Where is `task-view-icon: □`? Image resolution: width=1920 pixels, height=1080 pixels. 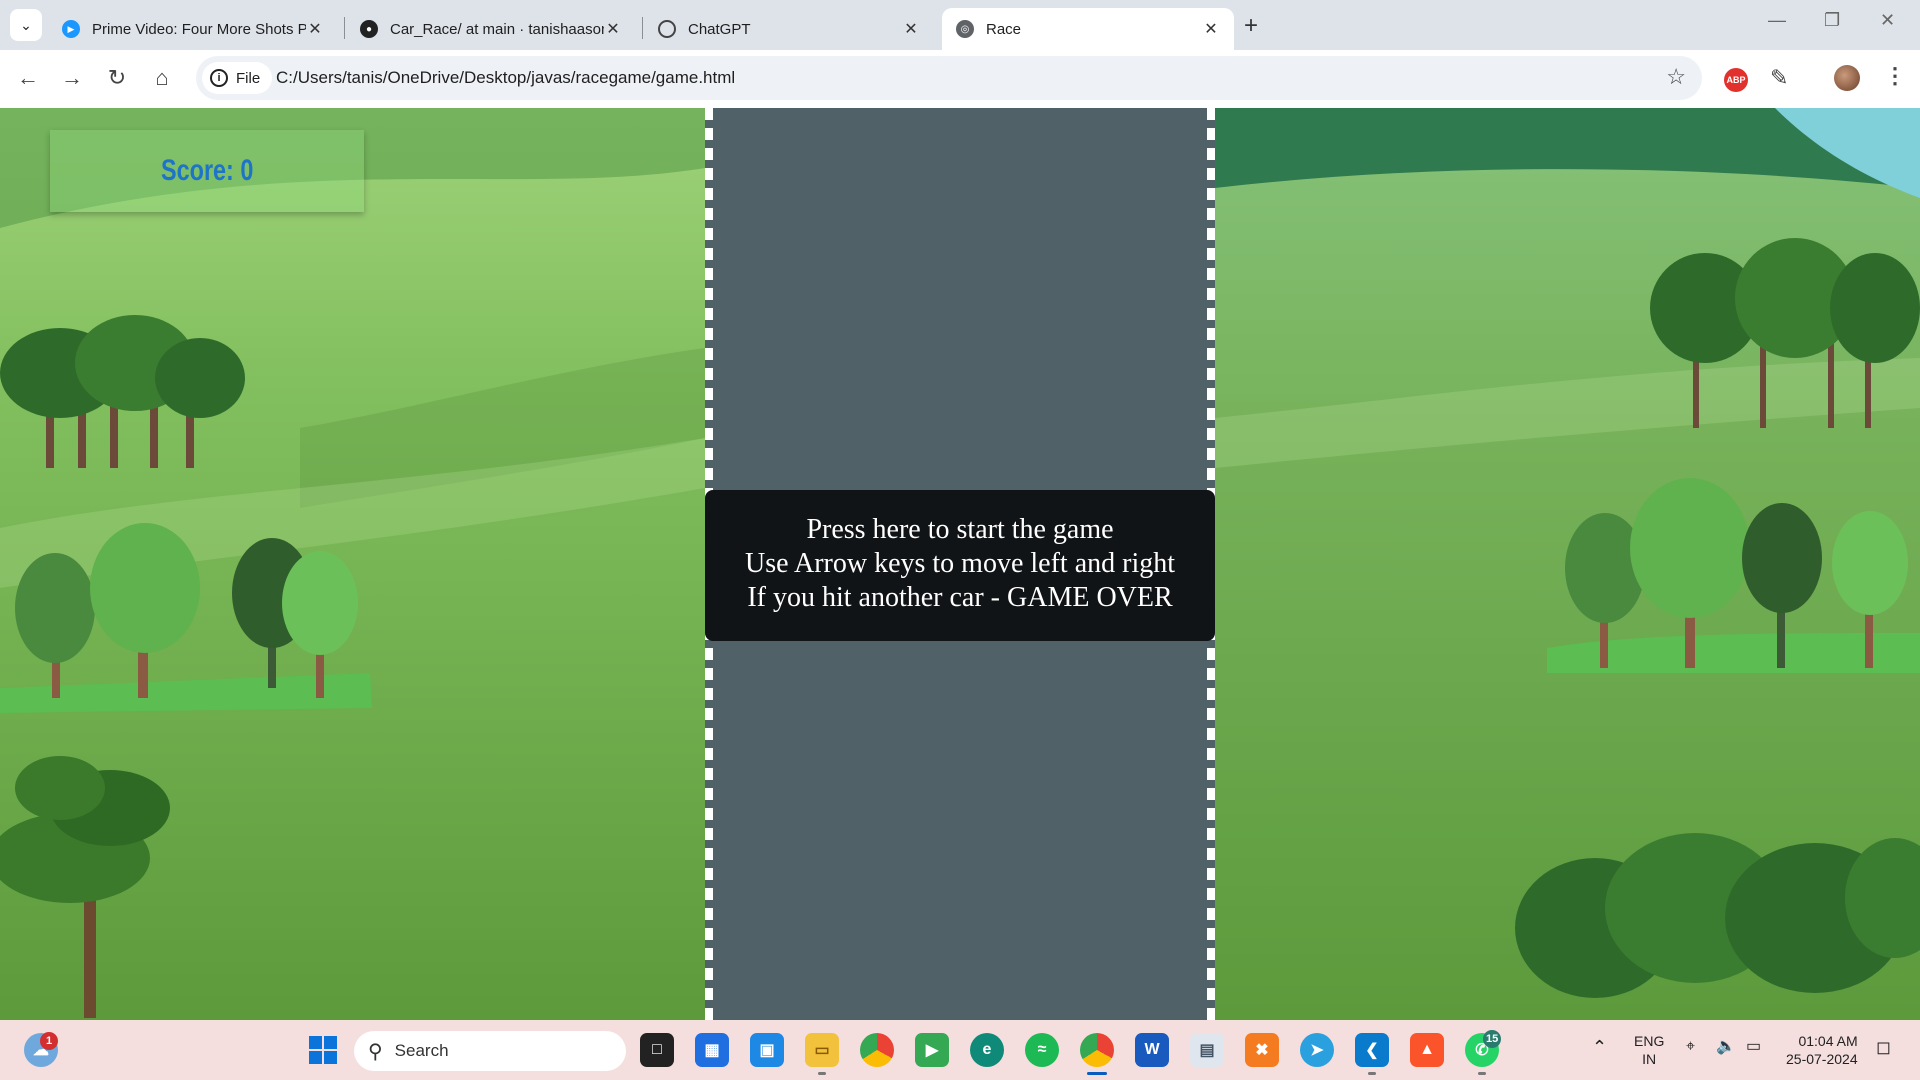 task-view-icon: □ is located at coordinates (657, 1050).